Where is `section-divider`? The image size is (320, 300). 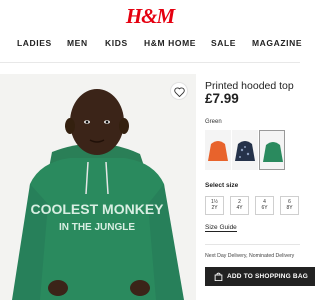
section-divider is located at coordinates (252, 244).